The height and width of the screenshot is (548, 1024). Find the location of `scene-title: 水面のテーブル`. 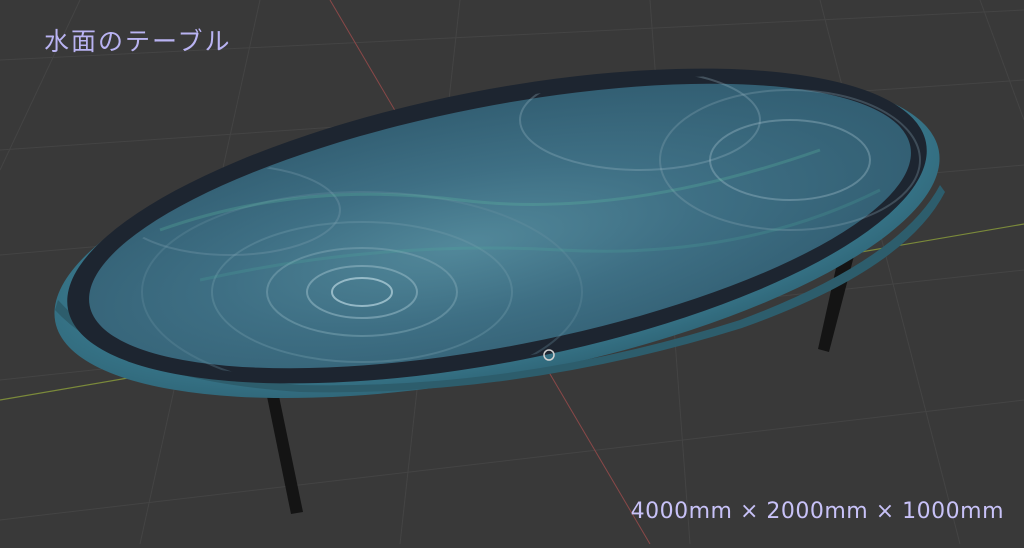

scene-title: 水面のテーブル is located at coordinates (138, 41).